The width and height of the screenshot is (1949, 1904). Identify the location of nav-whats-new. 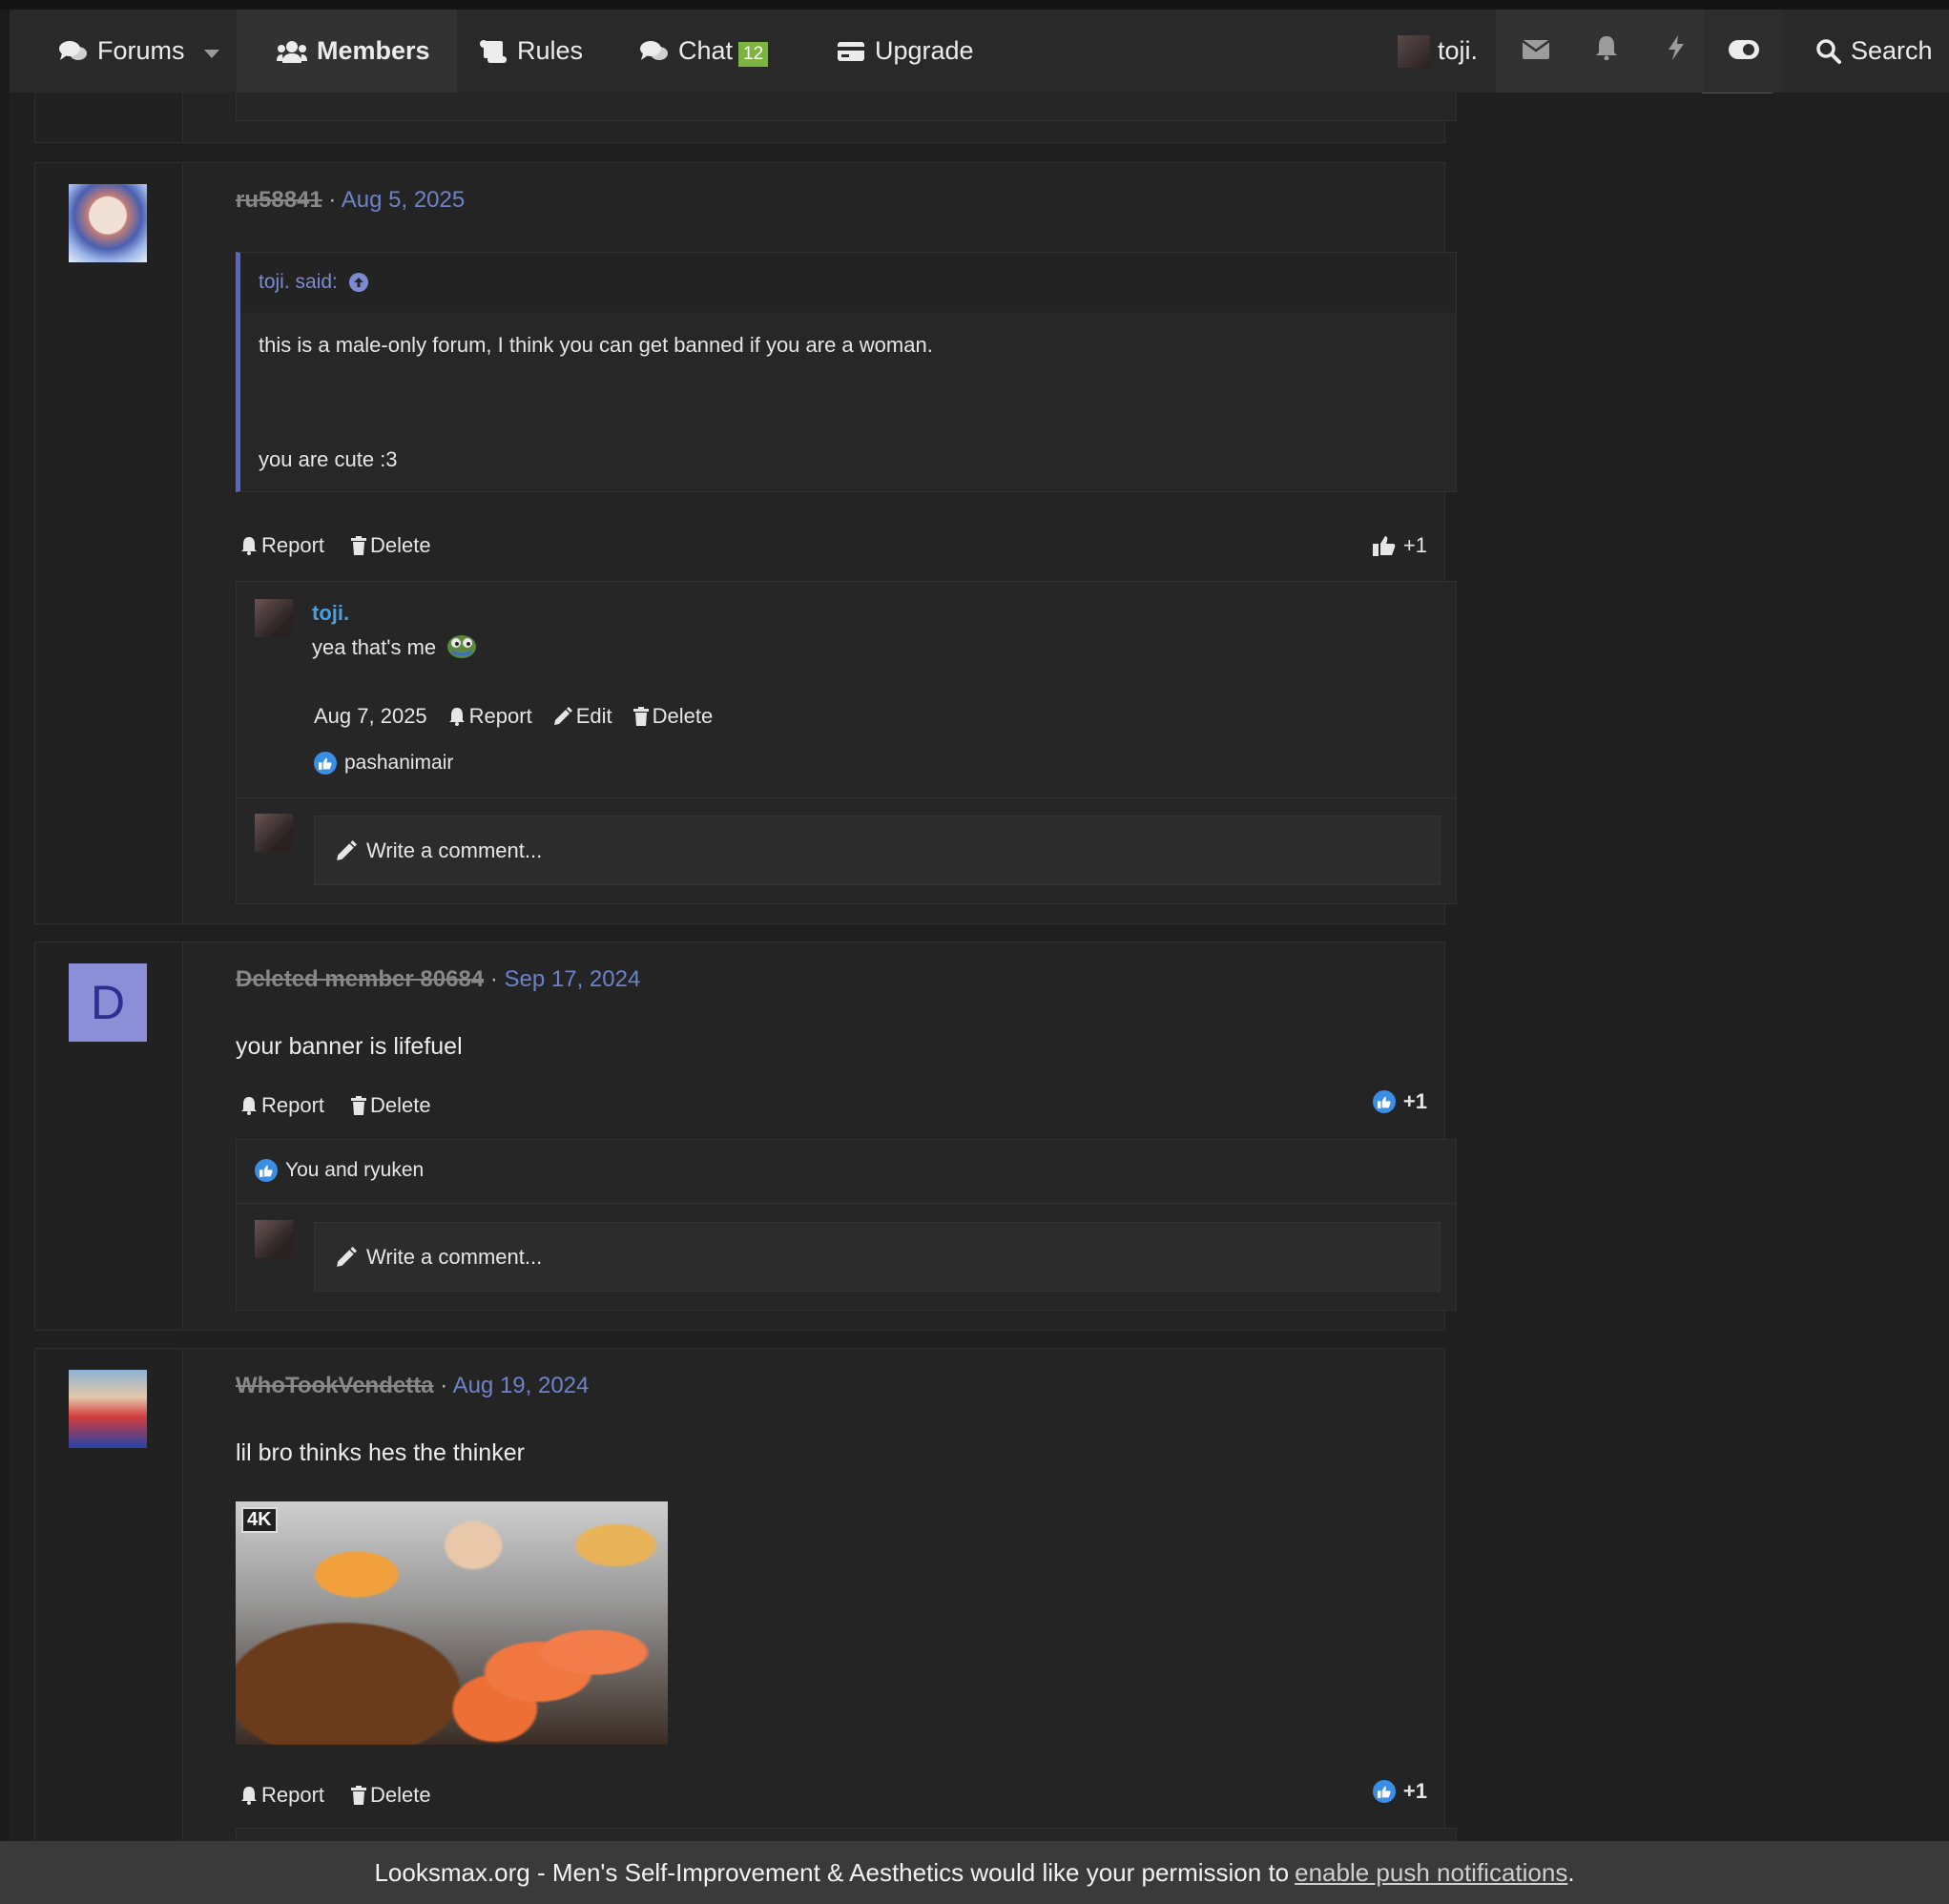
(1677, 51).